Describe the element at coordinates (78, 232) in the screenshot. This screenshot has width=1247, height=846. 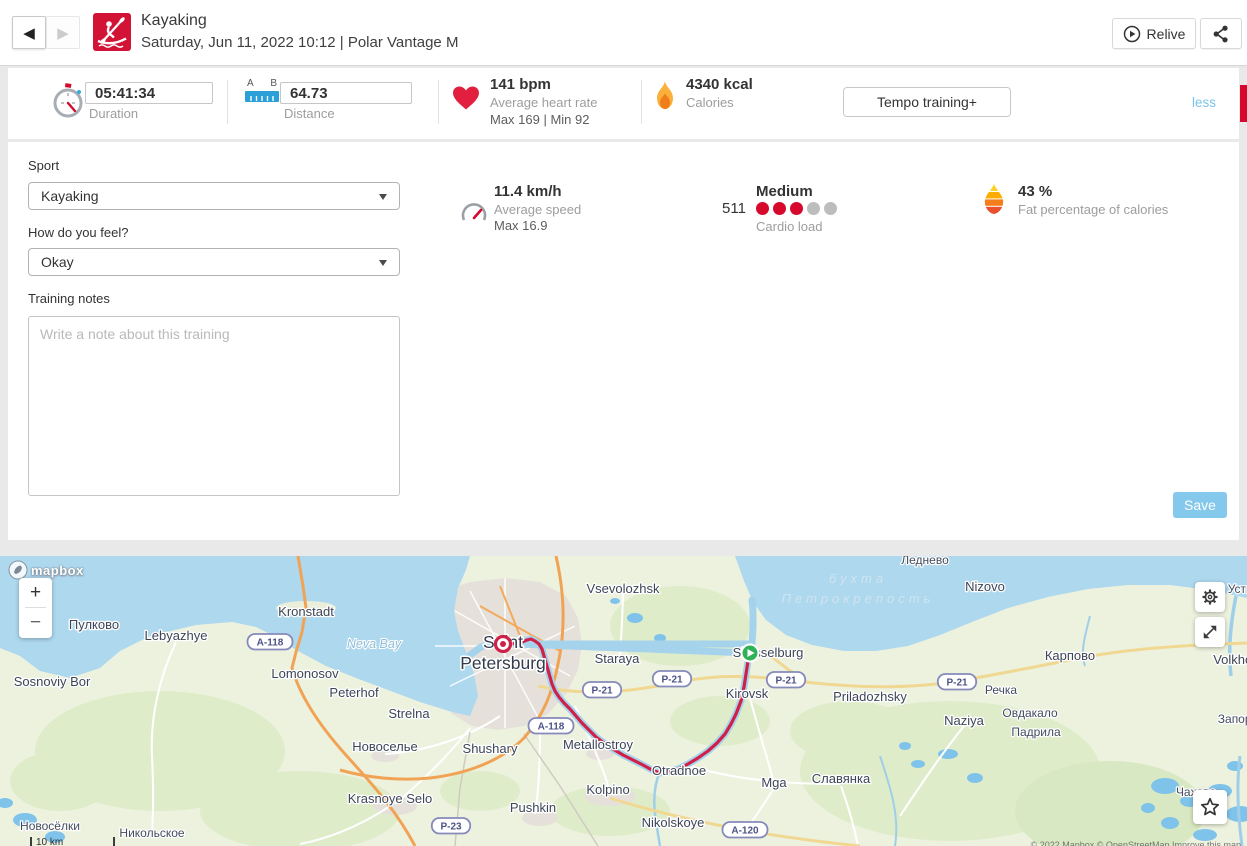
I see `feel-label: How do you feel?` at that location.